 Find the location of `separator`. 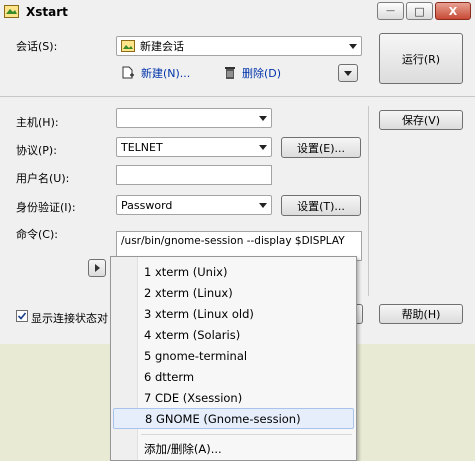

separator is located at coordinates (237, 96).